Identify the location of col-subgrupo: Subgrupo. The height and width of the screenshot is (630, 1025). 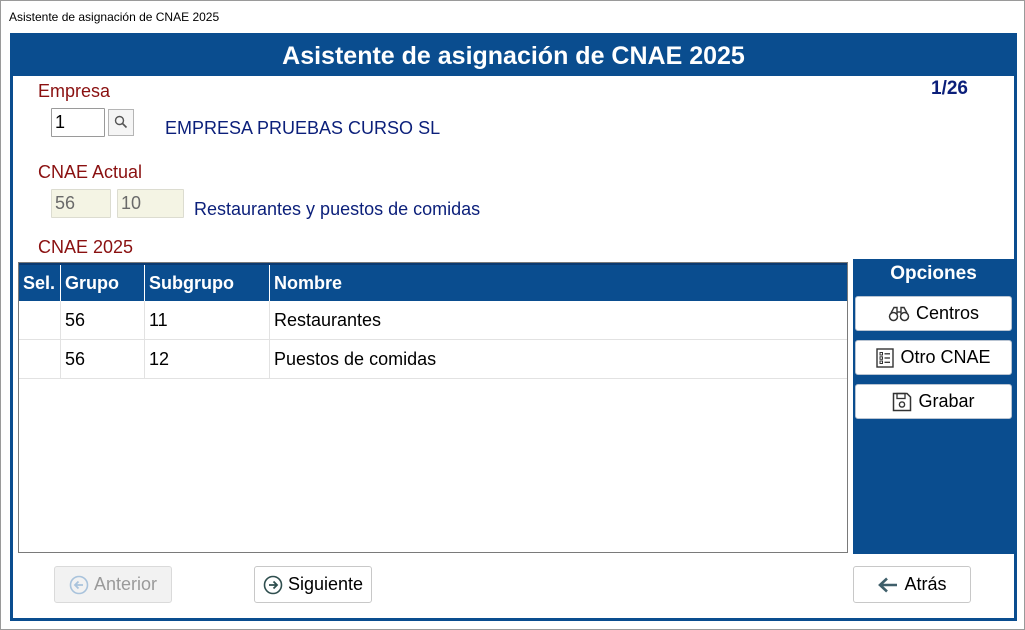
(207, 283).